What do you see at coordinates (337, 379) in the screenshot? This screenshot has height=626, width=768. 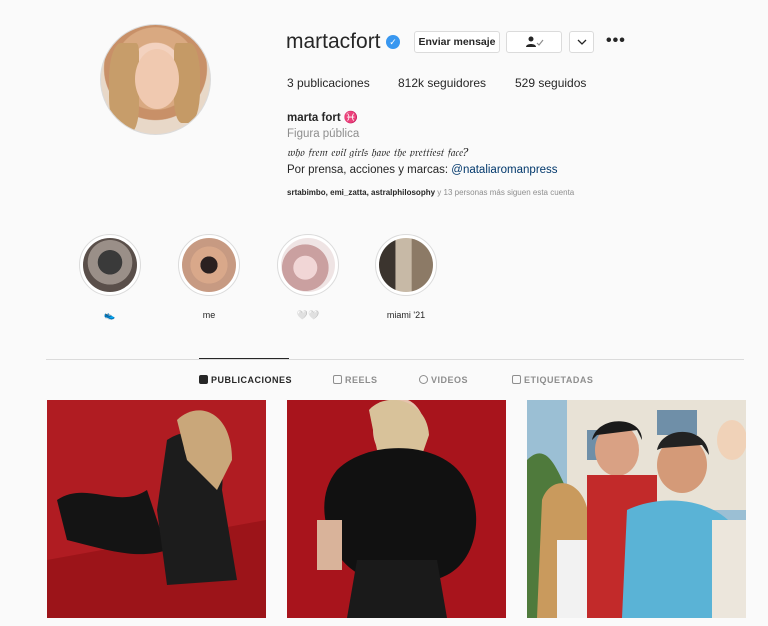 I see `reels-icon` at bounding box center [337, 379].